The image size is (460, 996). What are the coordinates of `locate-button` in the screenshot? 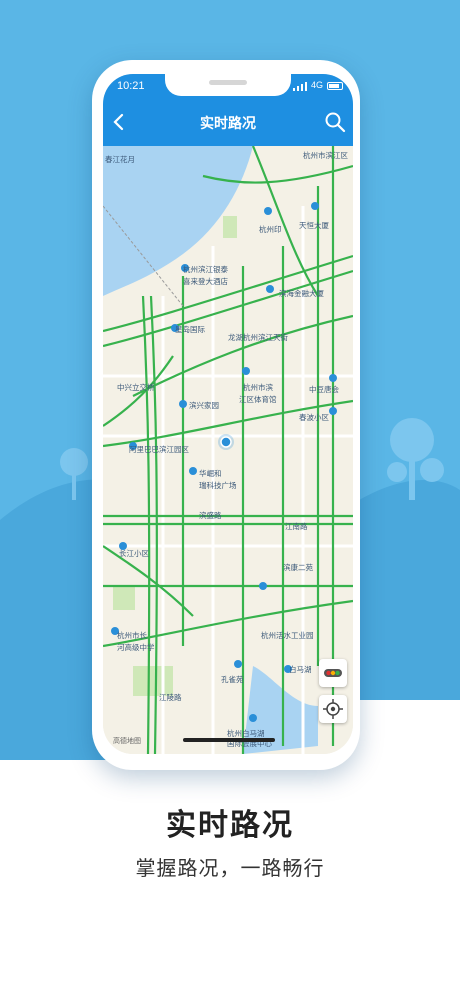 It's located at (333, 709).